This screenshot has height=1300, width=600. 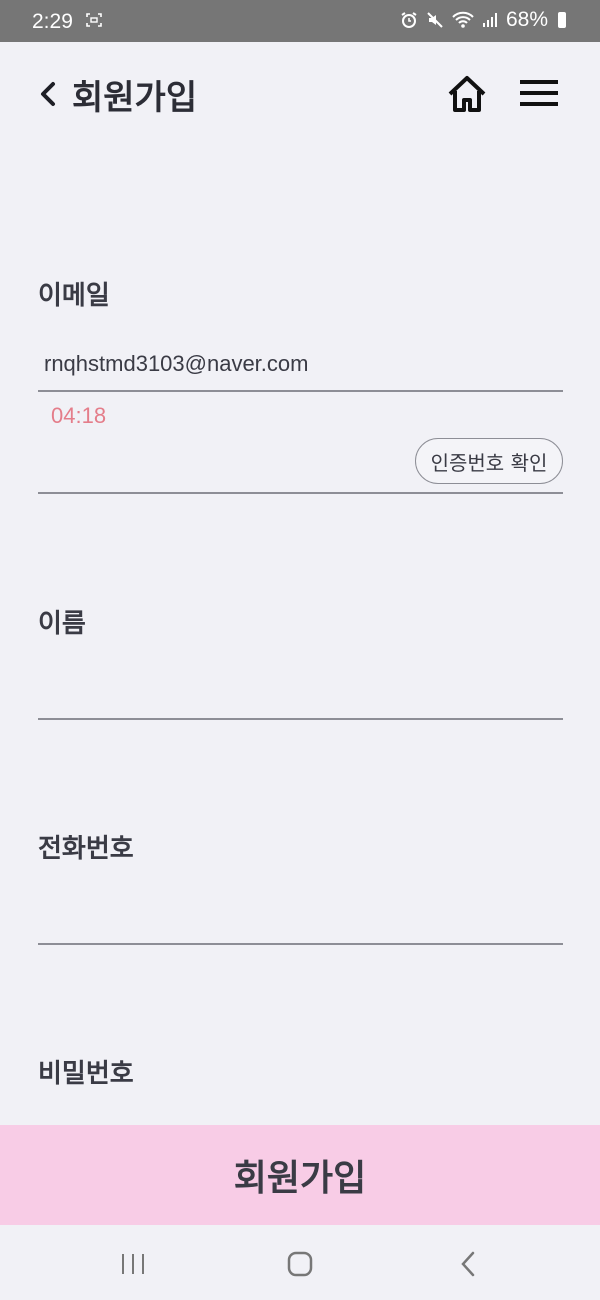 I want to click on signup-submit-button: 회원가입, so click(x=300, y=1175).